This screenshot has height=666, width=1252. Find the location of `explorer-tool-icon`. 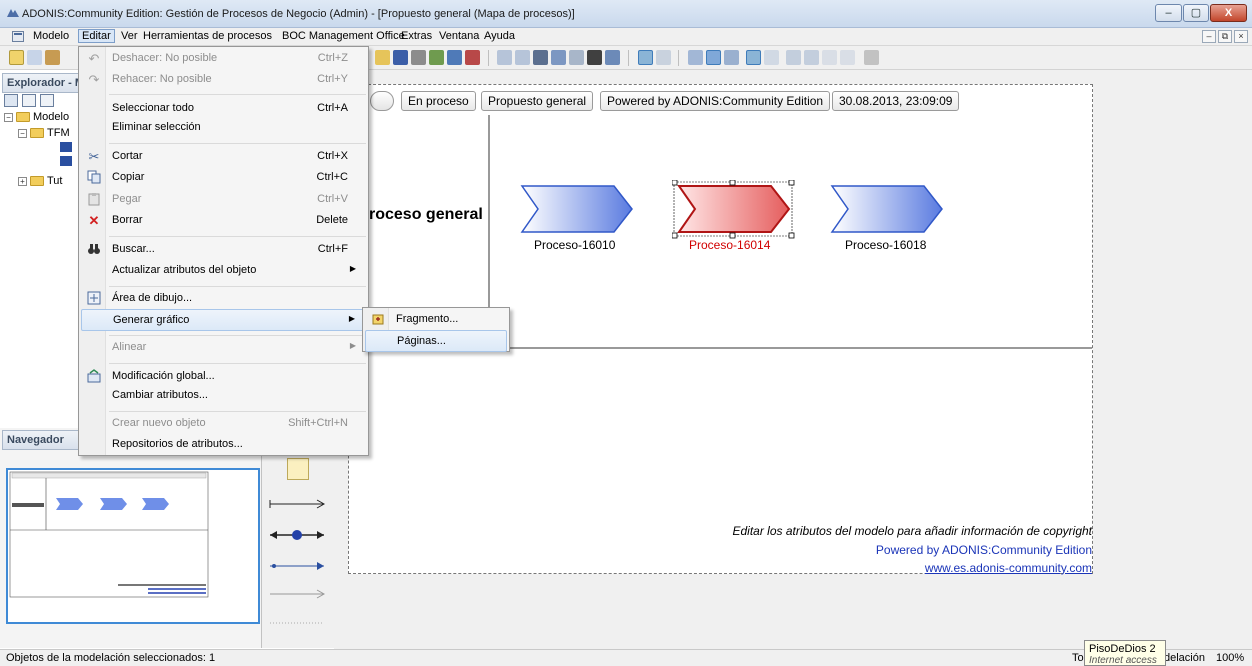

explorer-tool-icon is located at coordinates (34, 57).